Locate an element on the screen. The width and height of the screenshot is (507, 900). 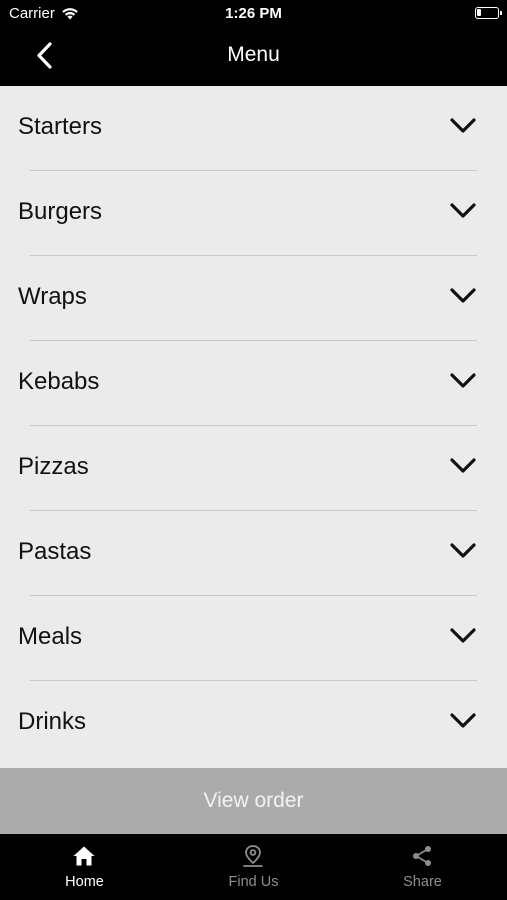
menu-category-meals: Meals is located at coordinates (253, 638).